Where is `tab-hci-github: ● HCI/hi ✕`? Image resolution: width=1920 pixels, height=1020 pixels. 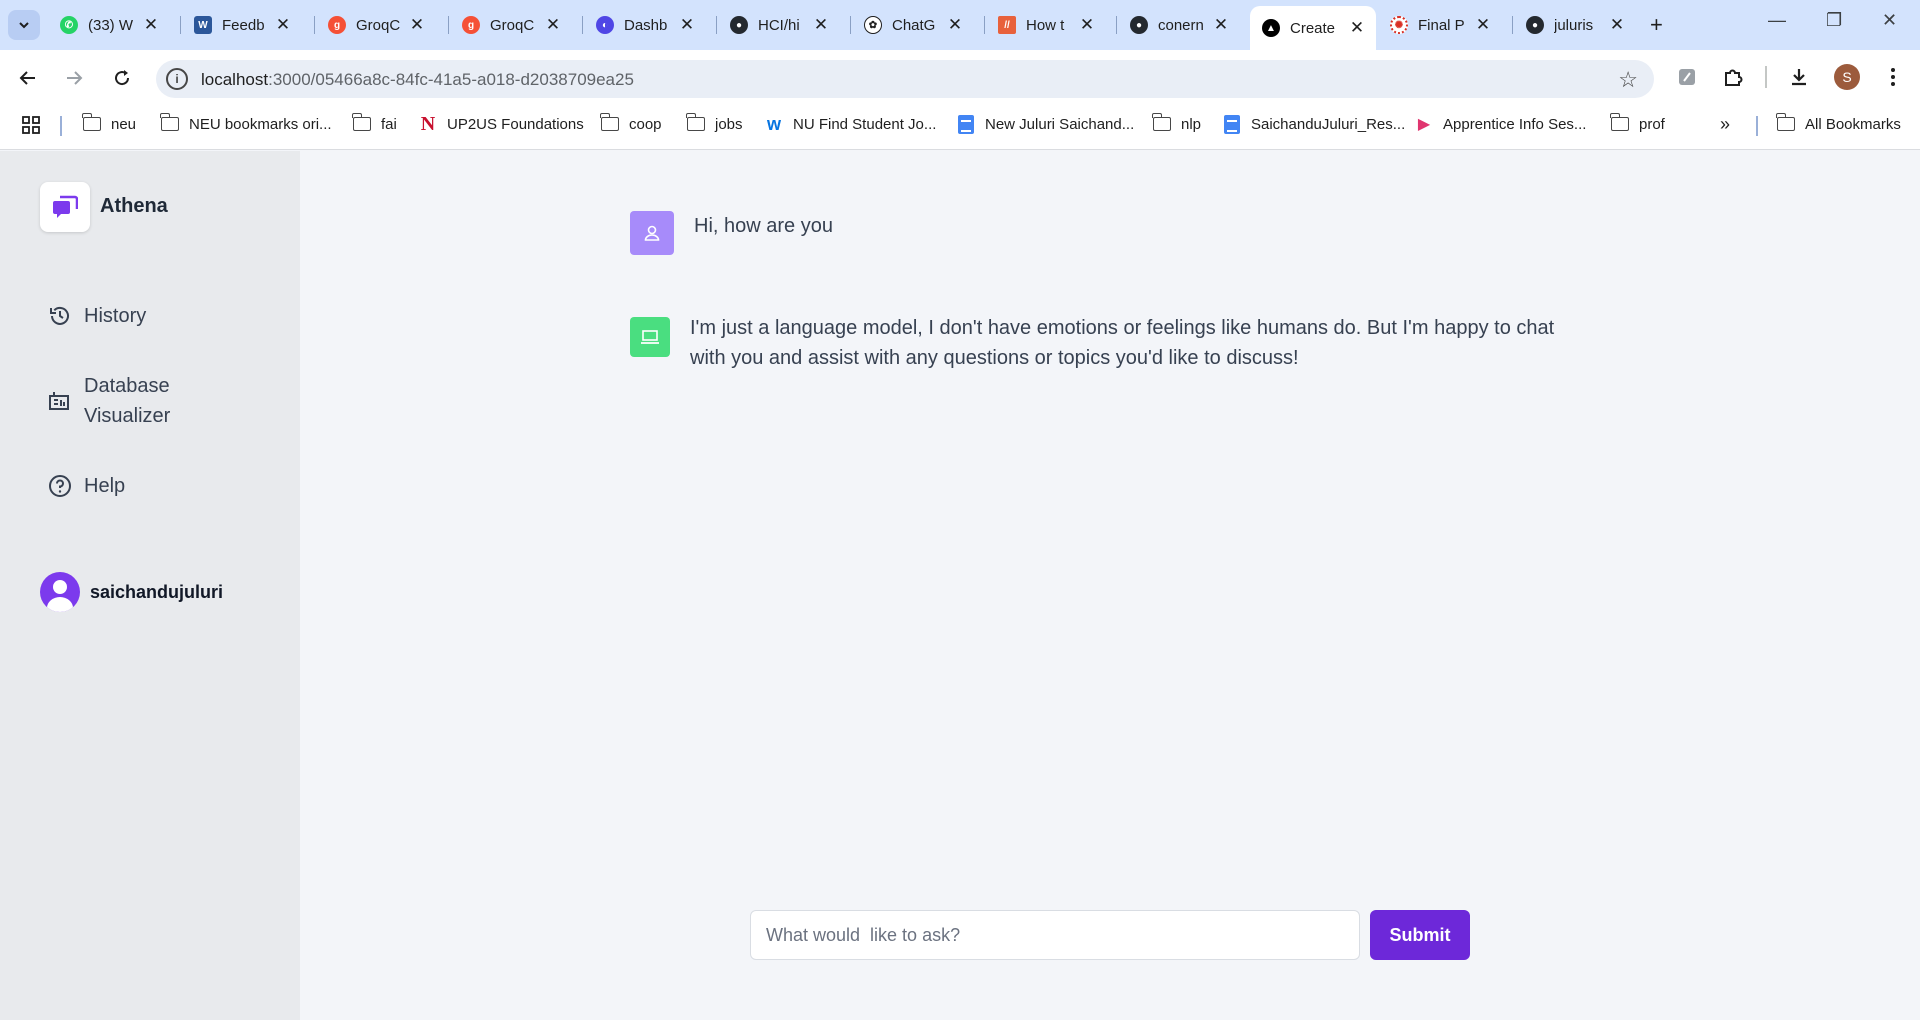
tab-hci-github: ● HCI/hi ✕ is located at coordinates (779, 25).